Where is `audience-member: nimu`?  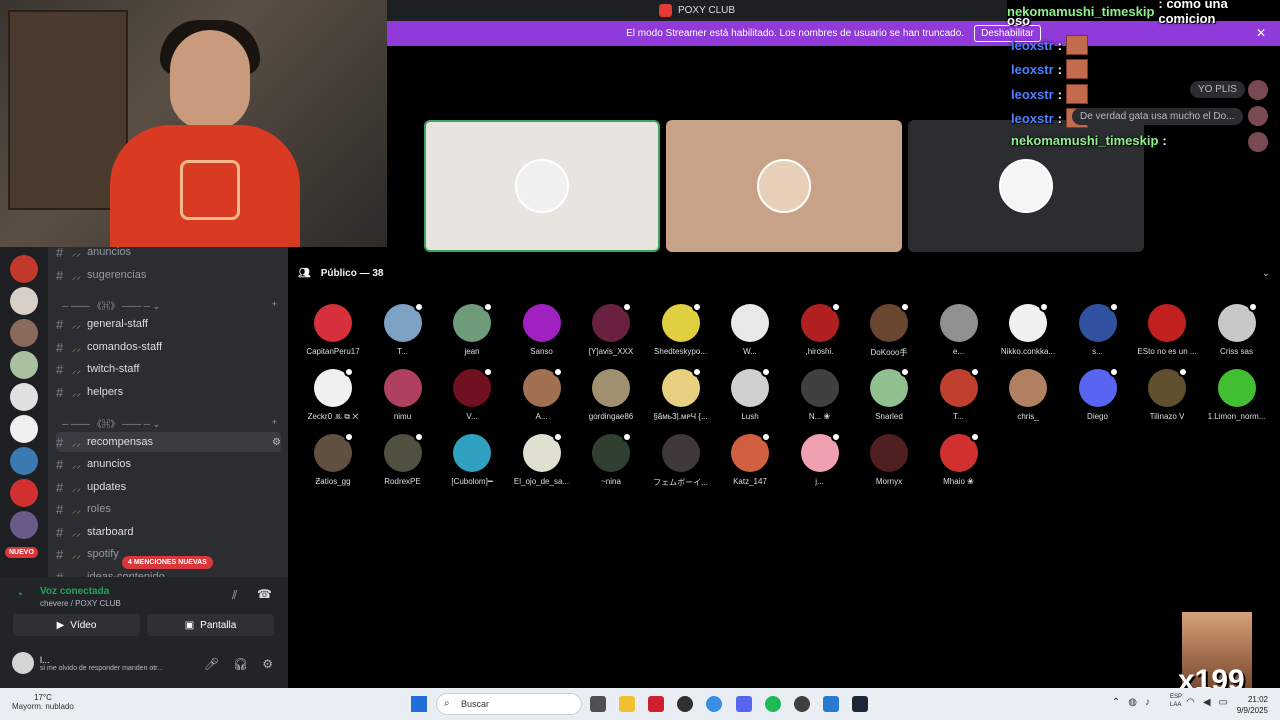
audience-member: nimu is located at coordinates (403, 395).